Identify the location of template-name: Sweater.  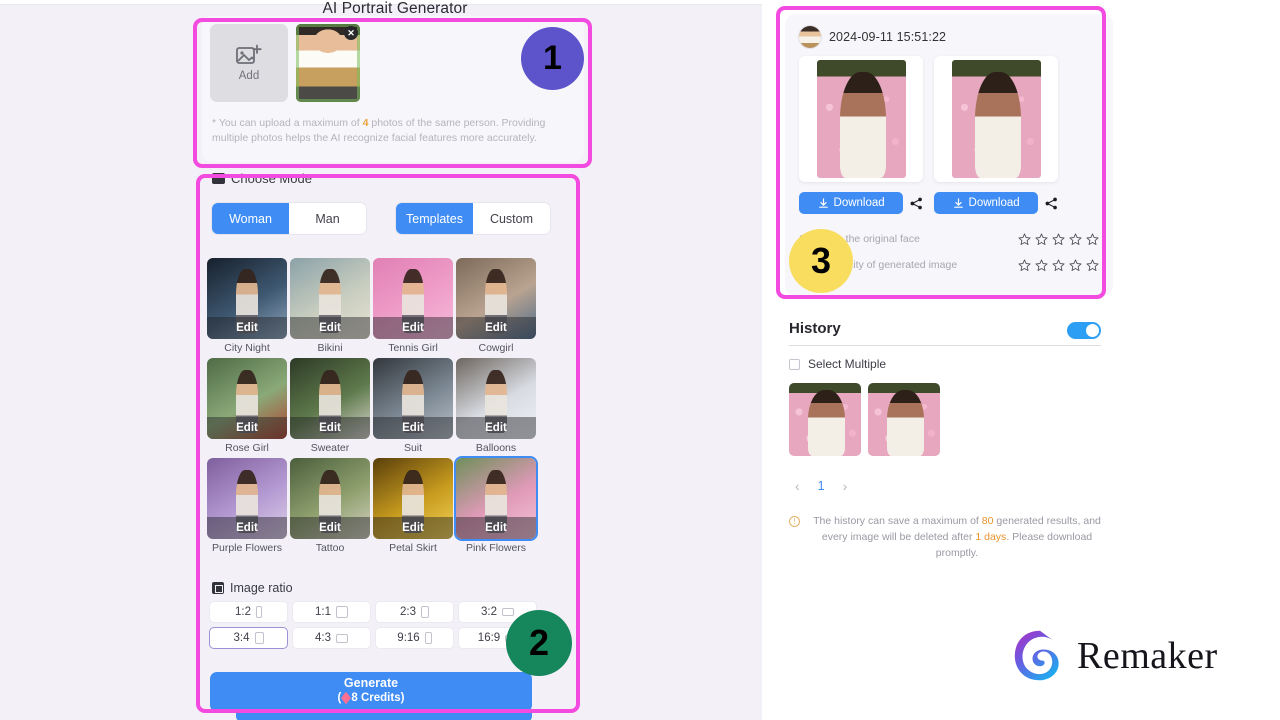
(330, 448).